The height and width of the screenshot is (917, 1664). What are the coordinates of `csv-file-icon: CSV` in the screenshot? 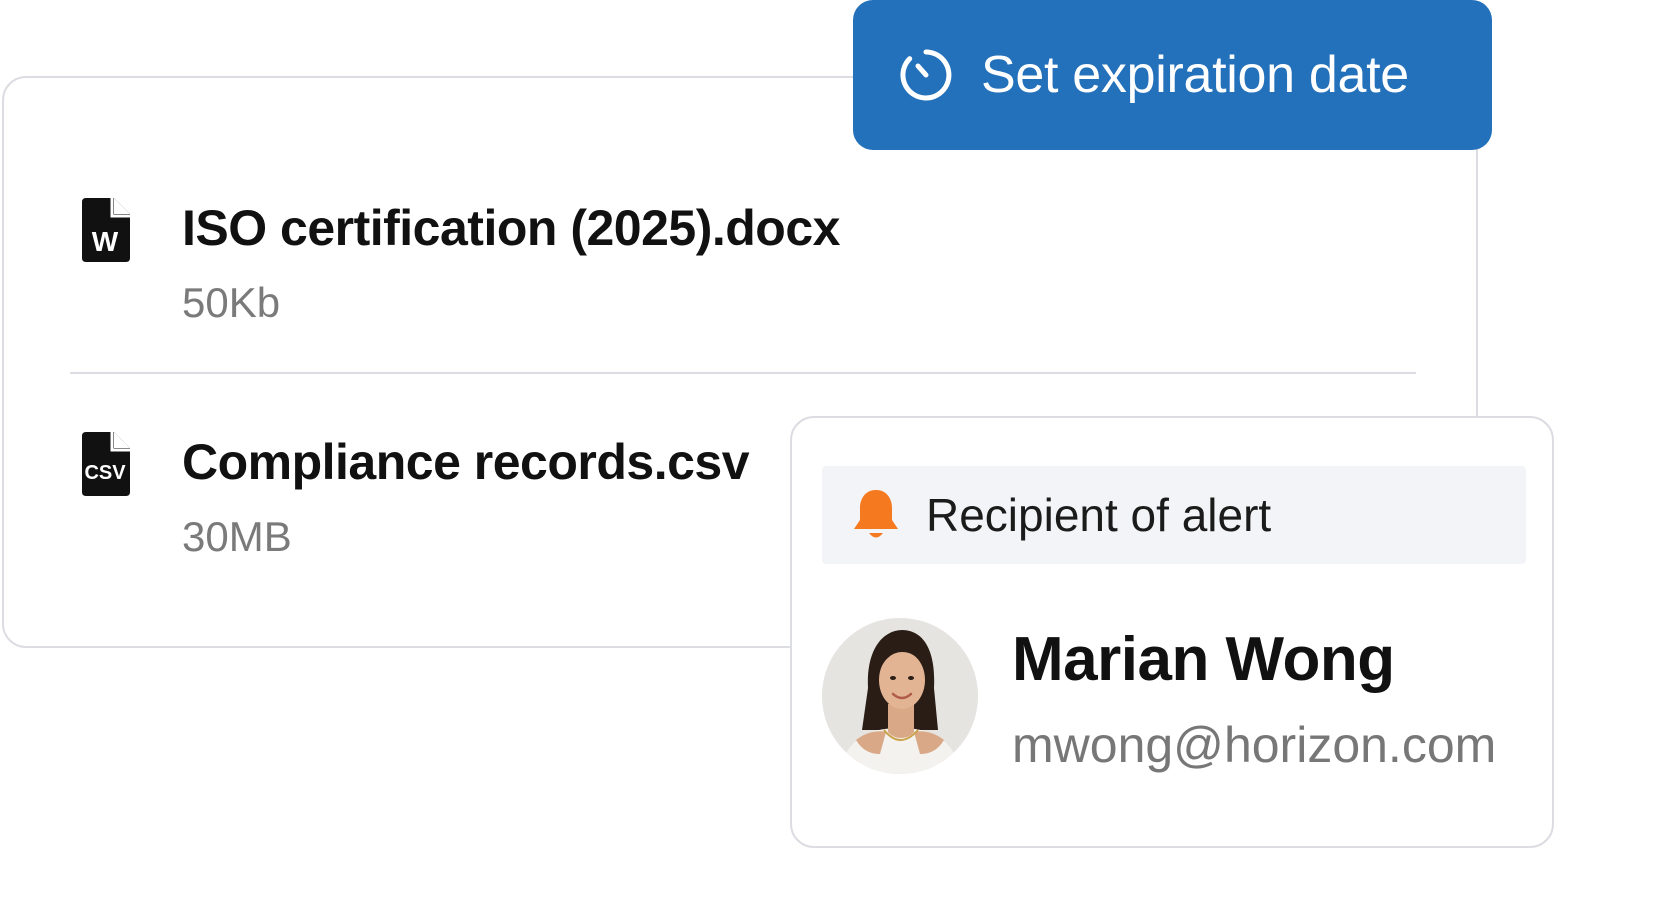 It's located at (106, 464).